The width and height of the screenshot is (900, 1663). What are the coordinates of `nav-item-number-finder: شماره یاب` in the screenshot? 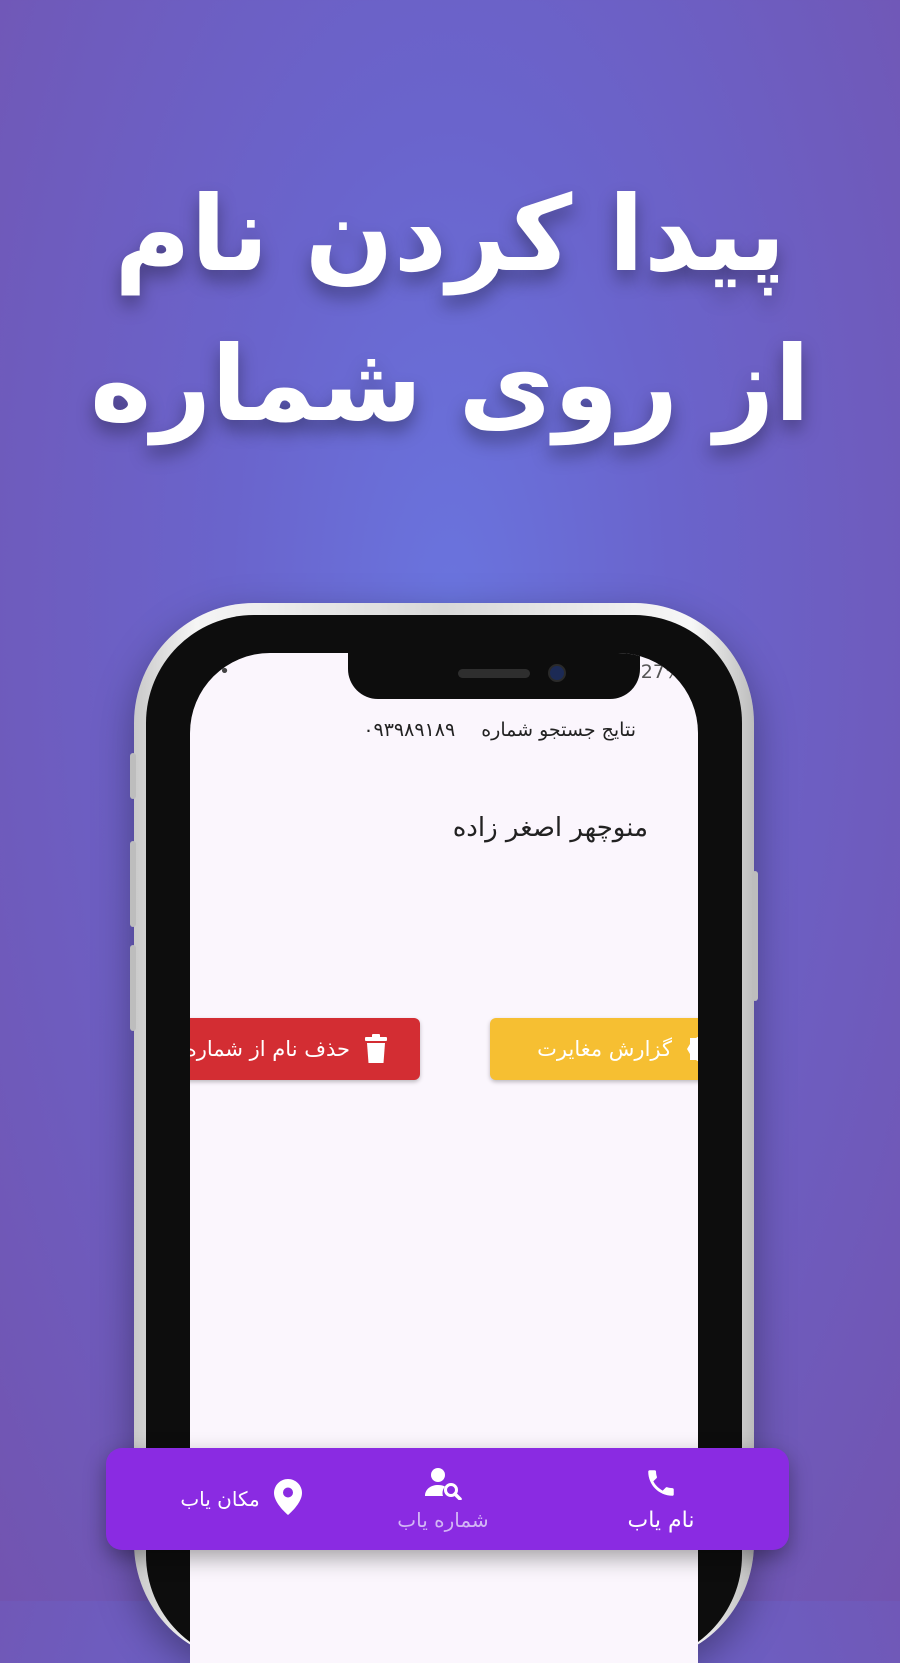 It's located at (443, 1499).